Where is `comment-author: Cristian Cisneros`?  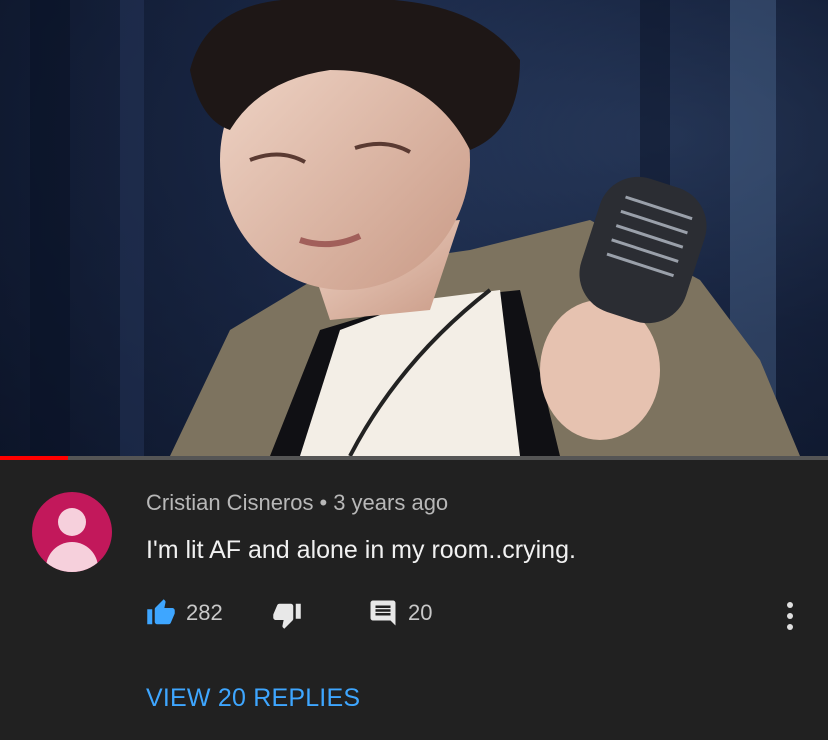 comment-author: Cristian Cisneros is located at coordinates (230, 502).